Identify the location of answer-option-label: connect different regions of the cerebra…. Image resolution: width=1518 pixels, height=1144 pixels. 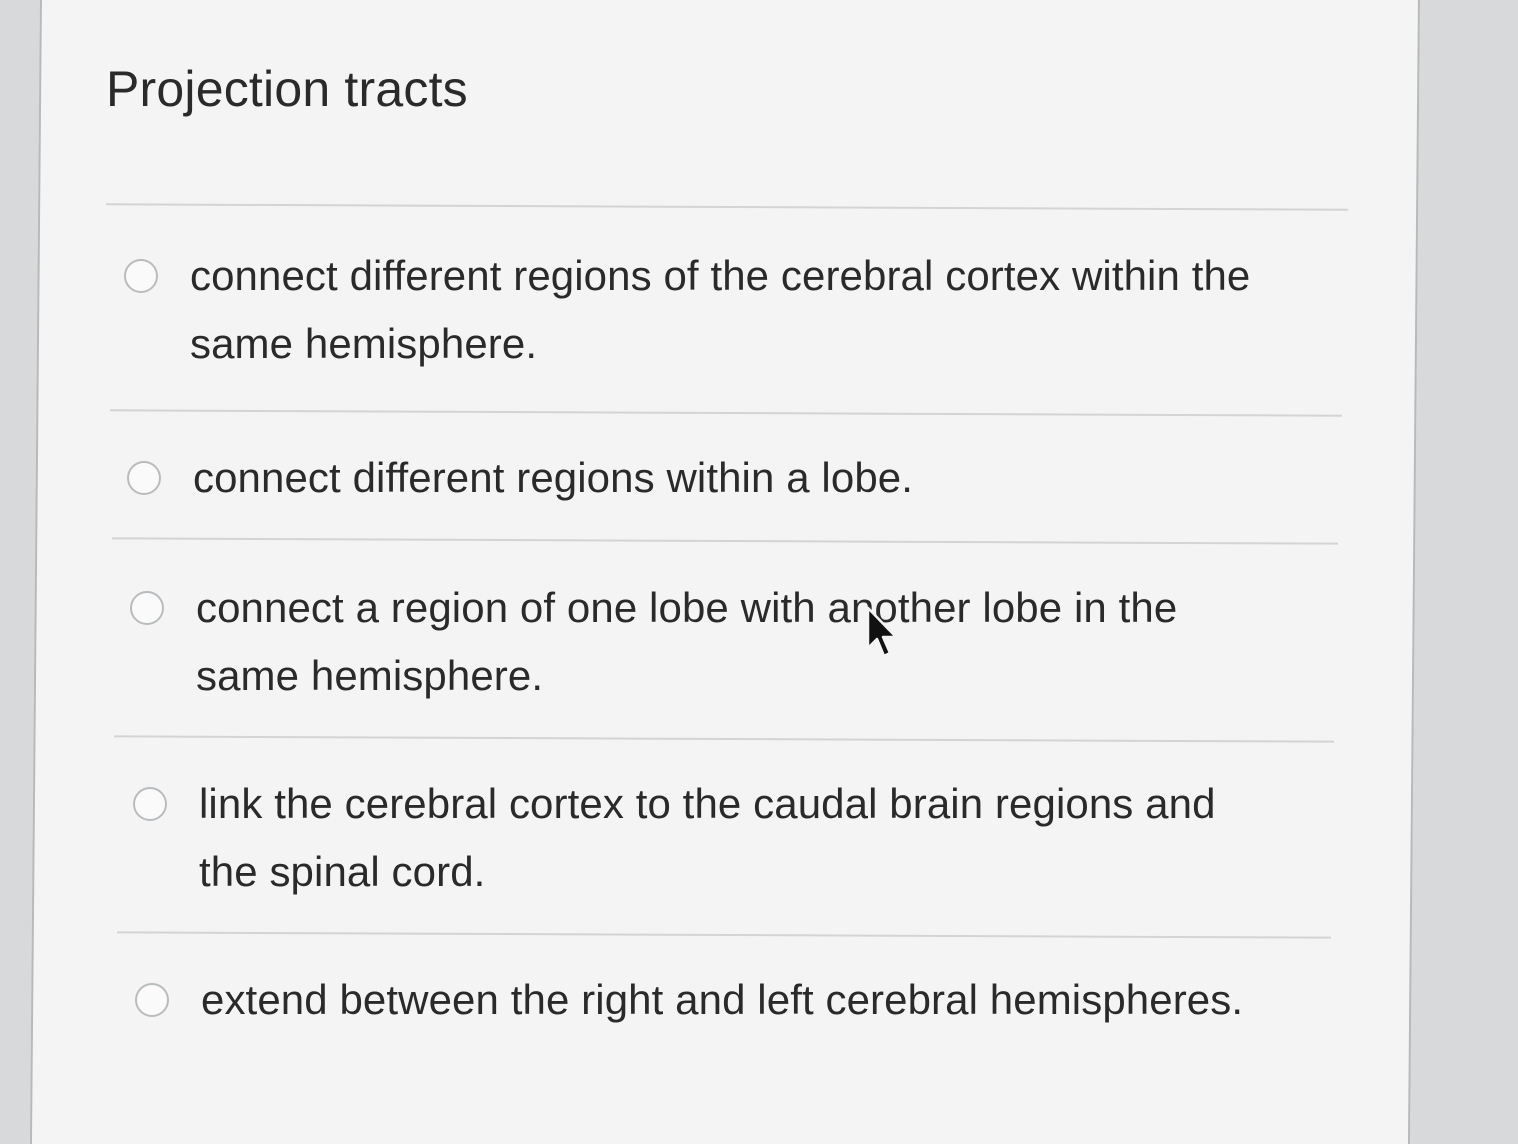
(720, 309).